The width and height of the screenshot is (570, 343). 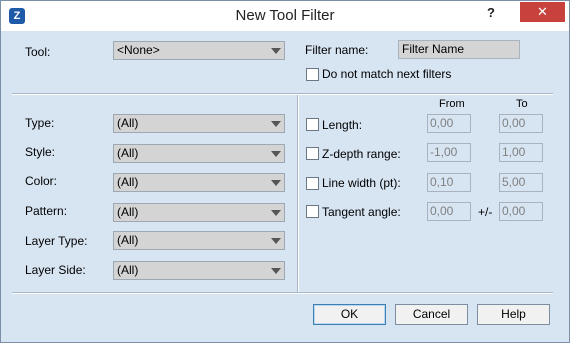 What do you see at coordinates (312, 153) in the screenshot?
I see `zdepth-checkbox` at bounding box center [312, 153].